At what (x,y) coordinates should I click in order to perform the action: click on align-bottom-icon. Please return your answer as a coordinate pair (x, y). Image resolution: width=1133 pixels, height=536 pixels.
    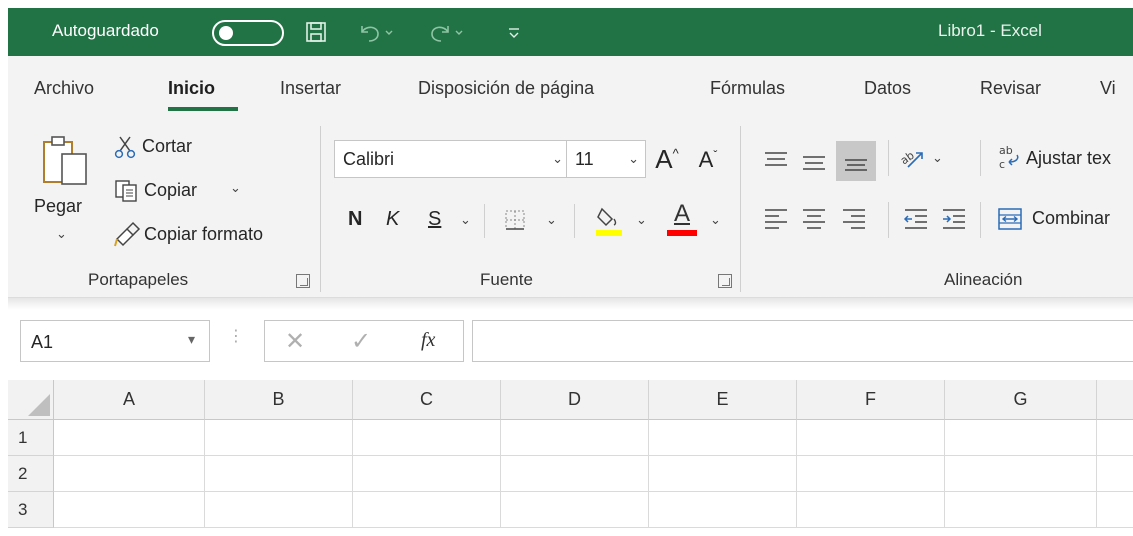
    Looking at the image, I should click on (856, 162).